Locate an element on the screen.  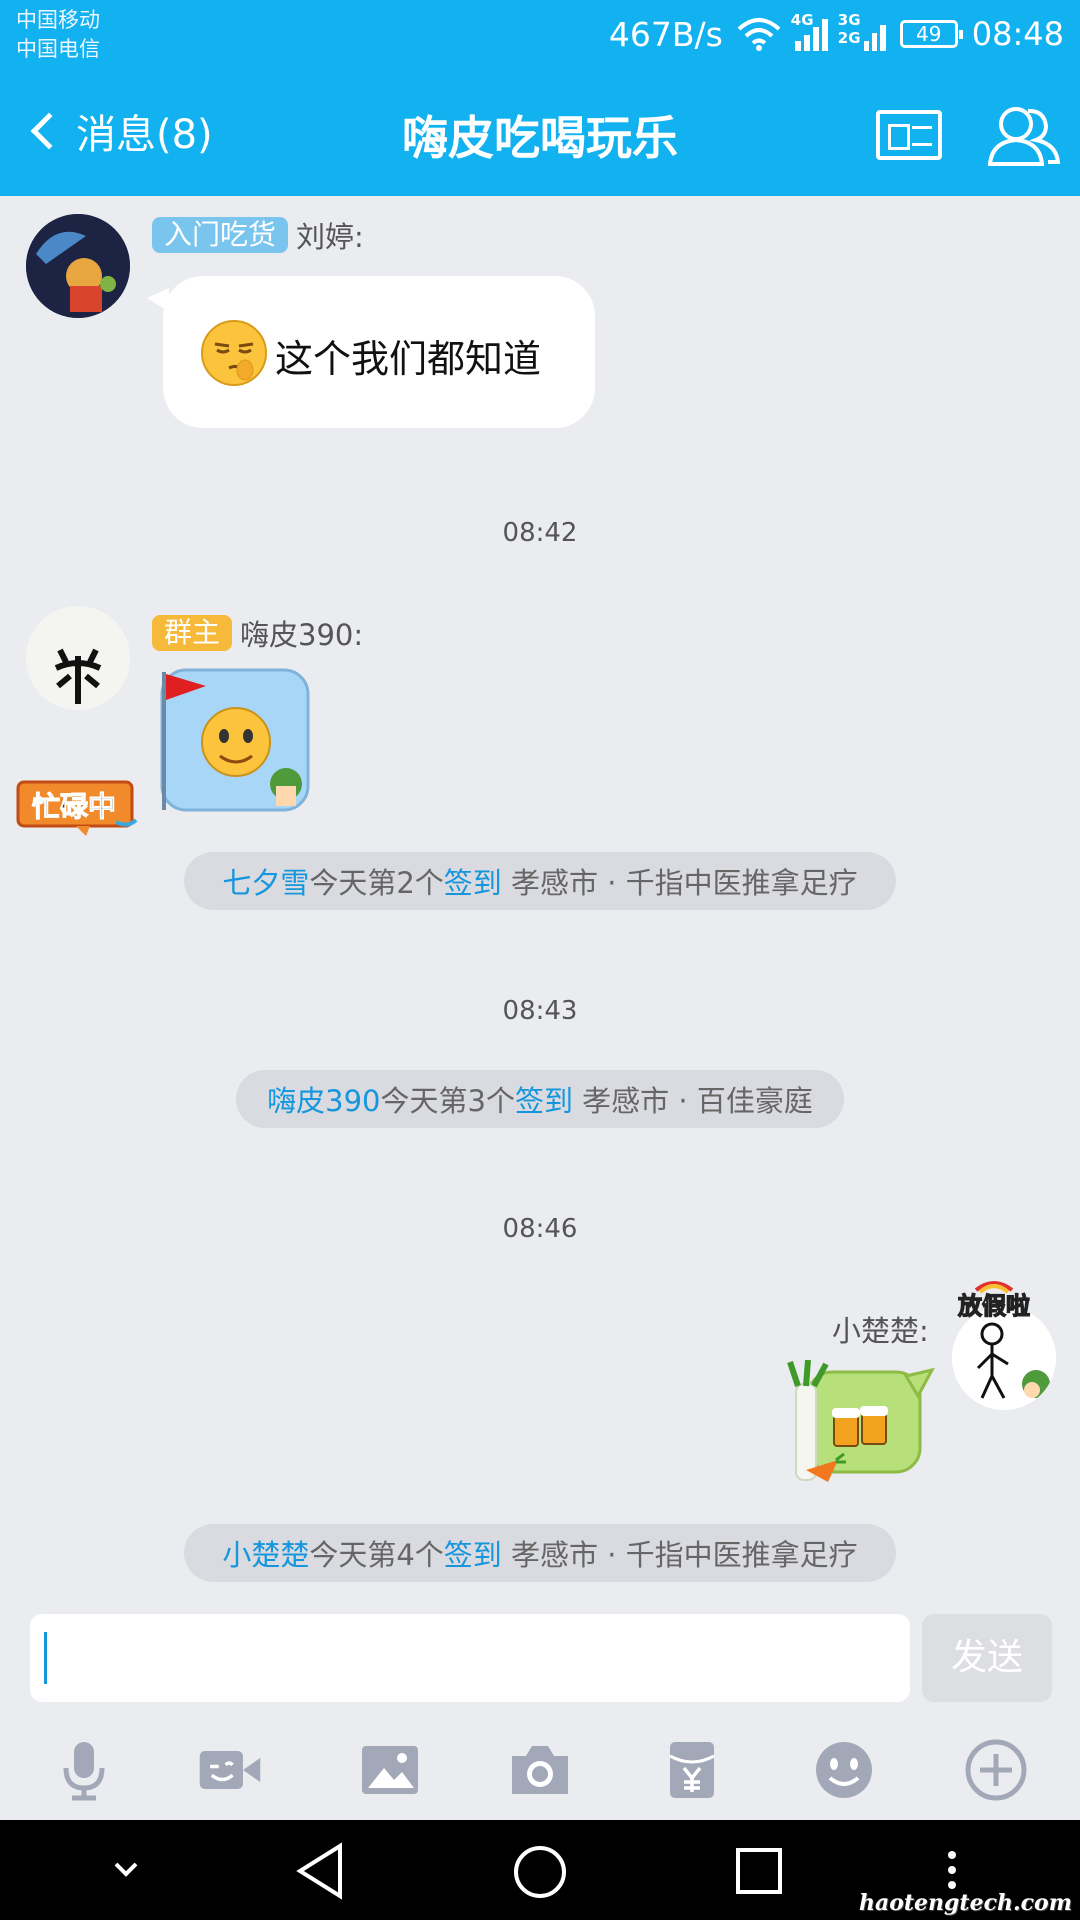
send-button: 发送 is located at coordinates (987, 1658).